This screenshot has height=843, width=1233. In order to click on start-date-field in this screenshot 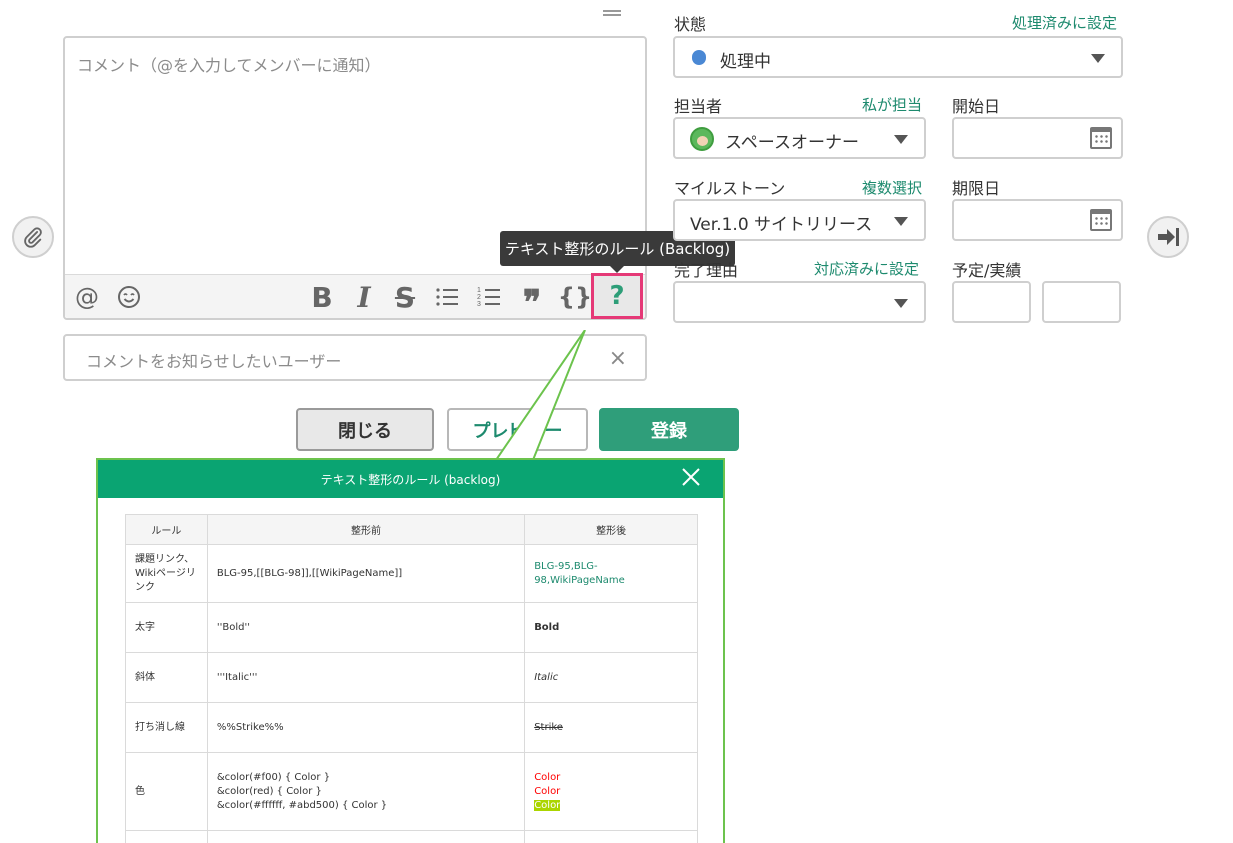, I will do `click(1037, 138)`.